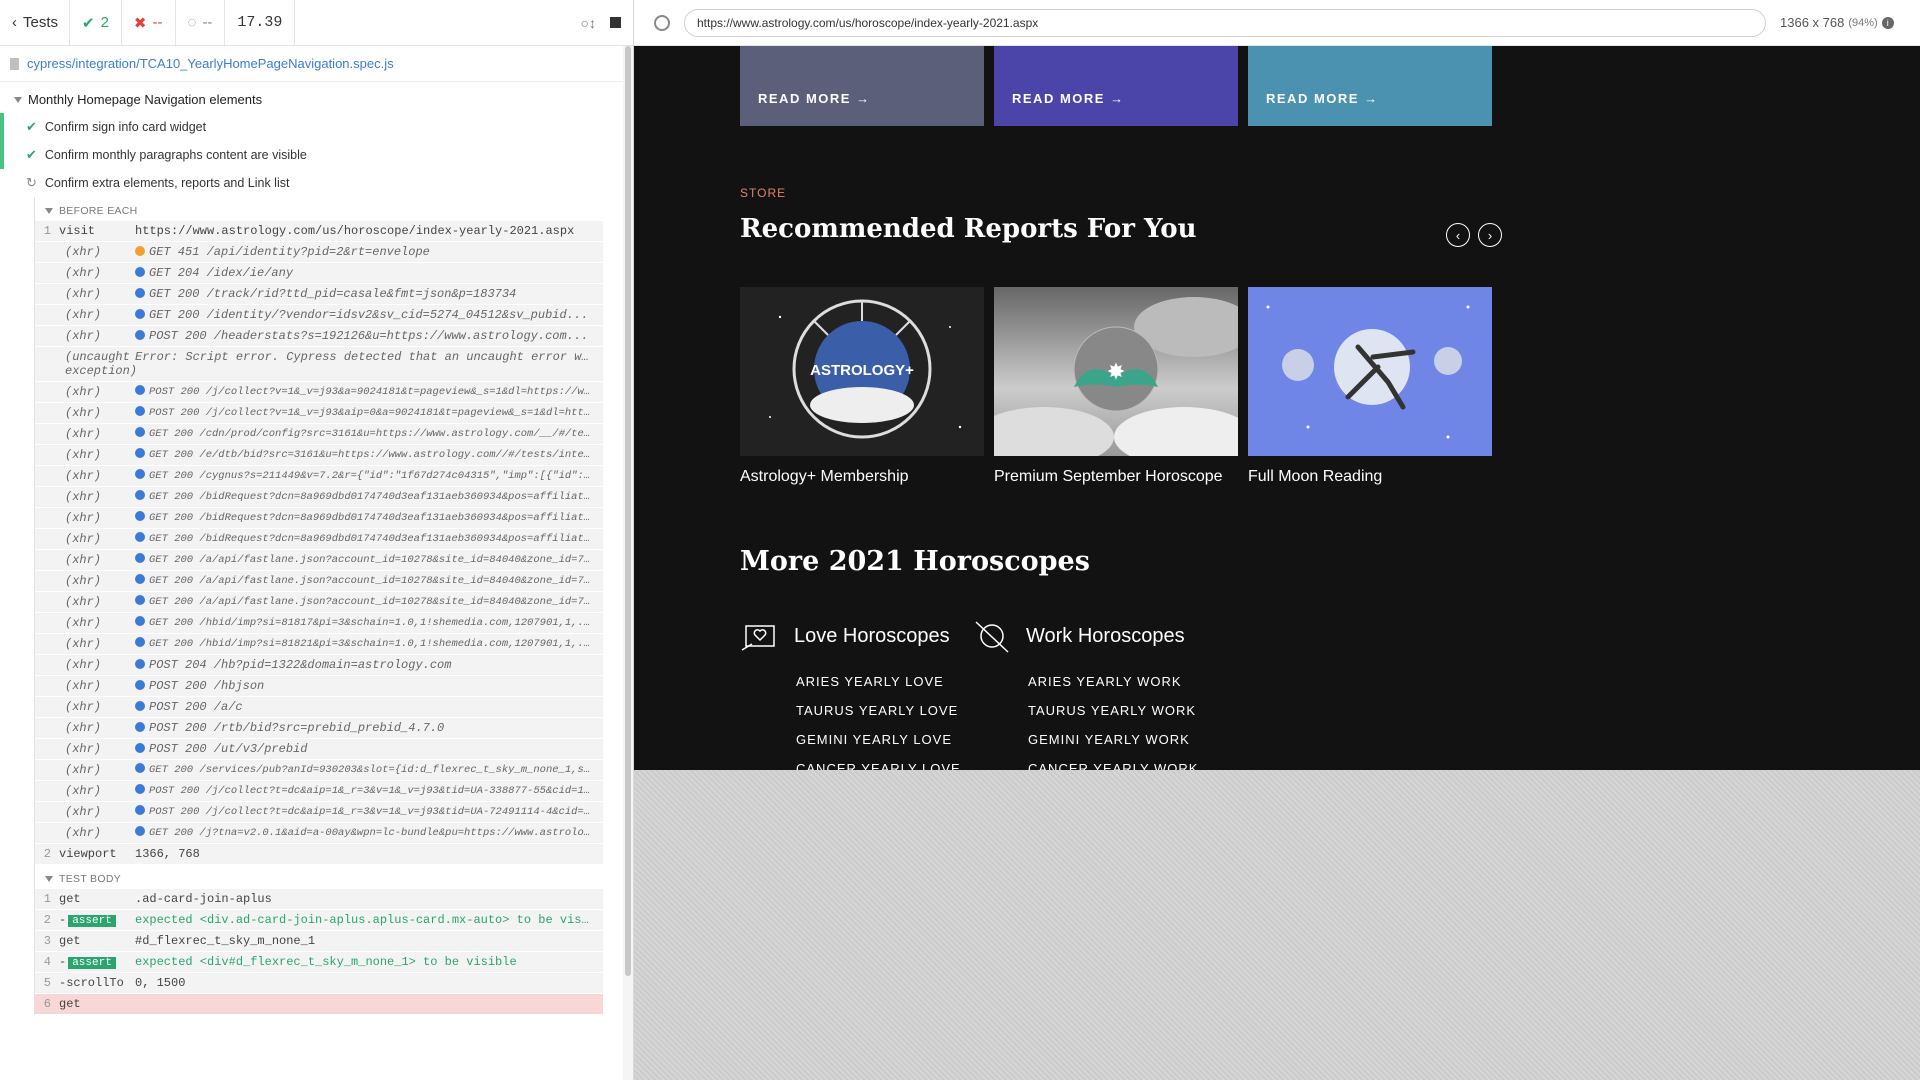 The image size is (1920, 1080). What do you see at coordinates (47, 983) in the screenshot?
I see `command-number: 5` at bounding box center [47, 983].